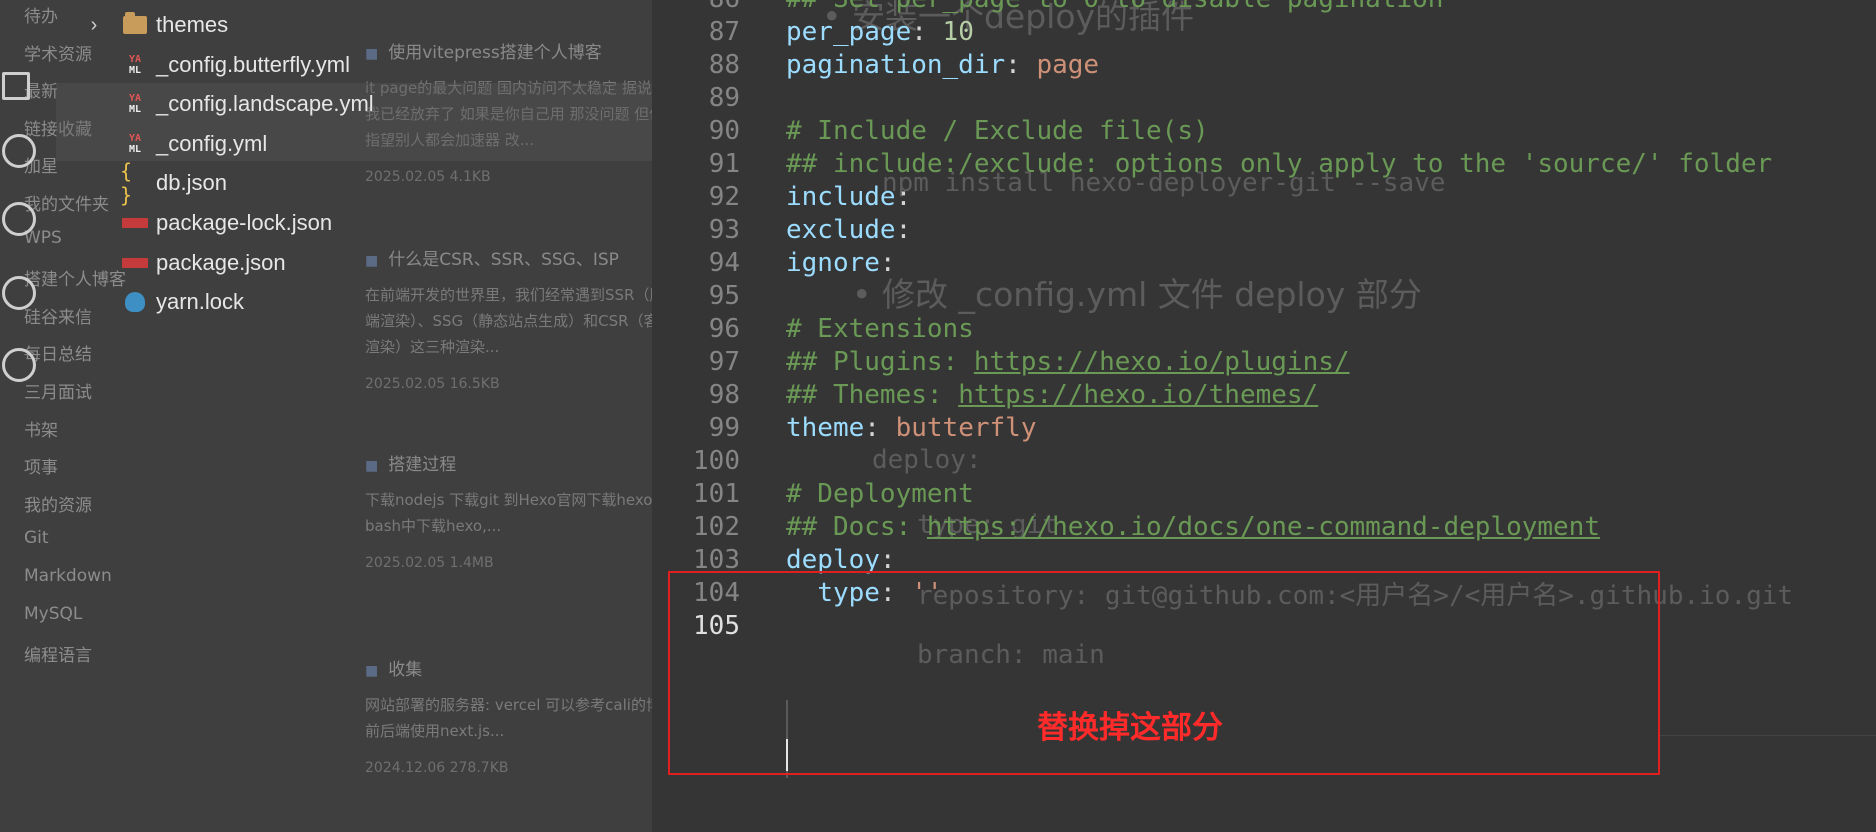 This screenshot has width=1876, height=832. I want to click on file-name: themes, so click(192, 24).